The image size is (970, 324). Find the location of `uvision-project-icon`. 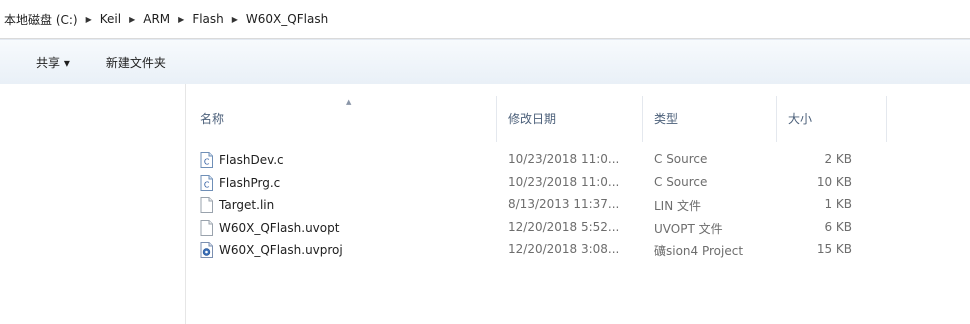

uvision-project-icon is located at coordinates (206, 250).